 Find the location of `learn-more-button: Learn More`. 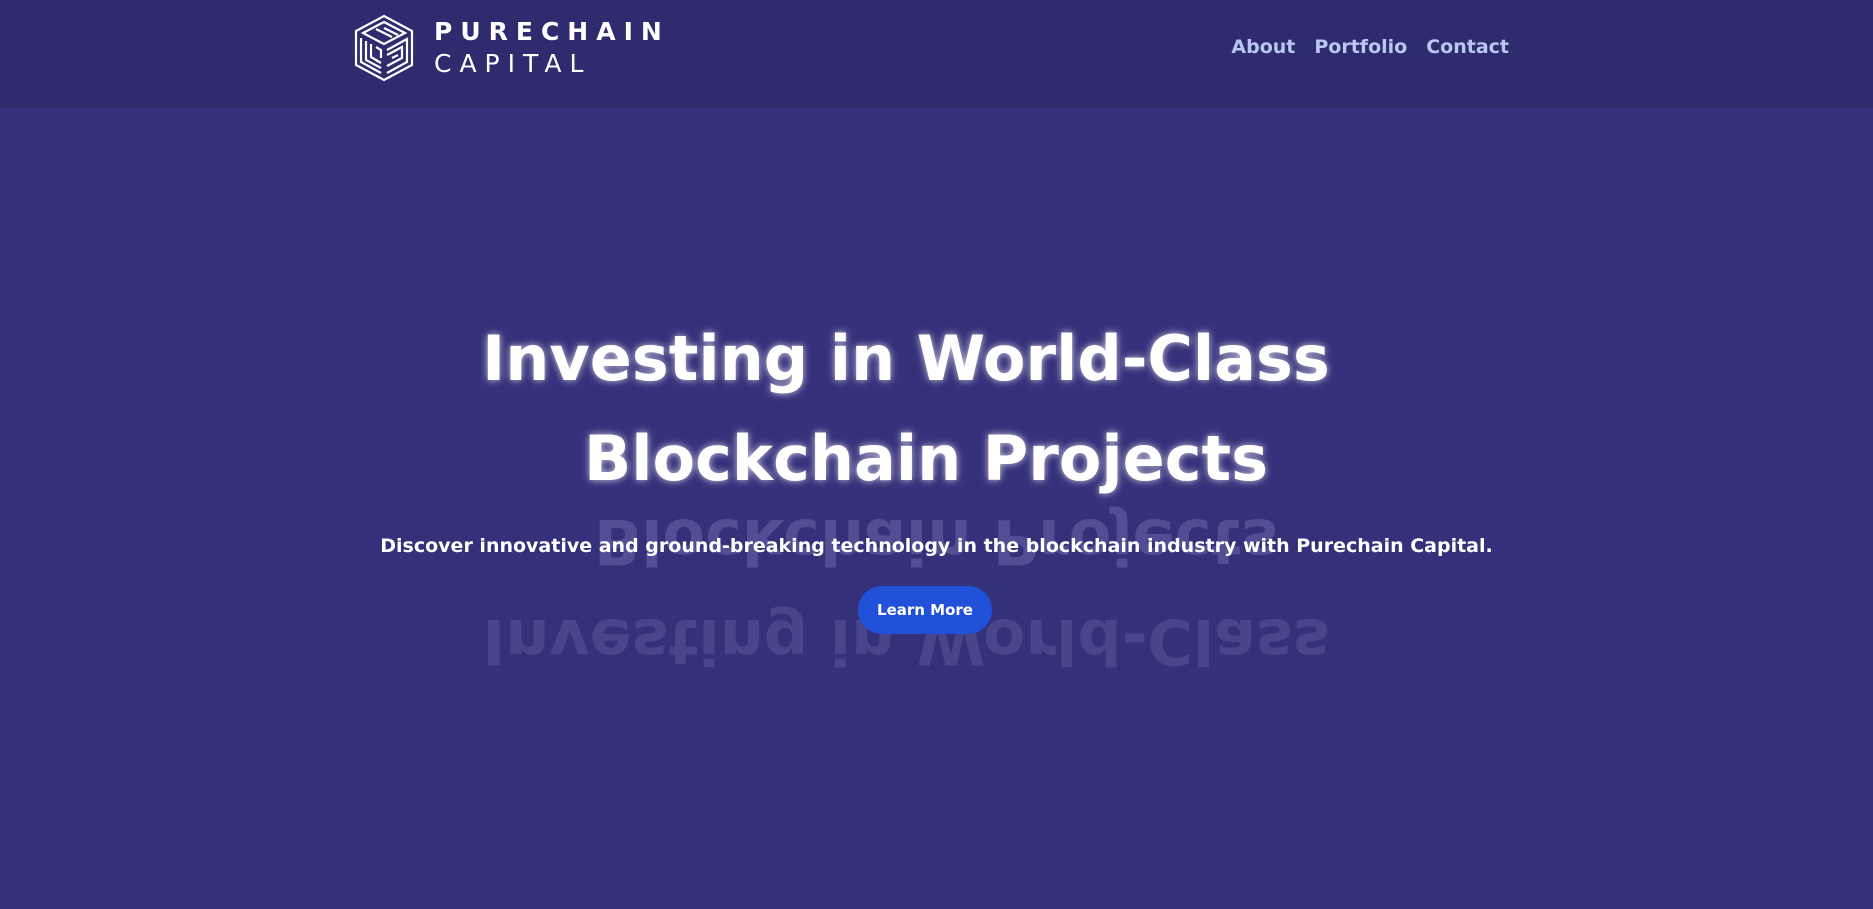

learn-more-button: Learn More is located at coordinates (925, 610).